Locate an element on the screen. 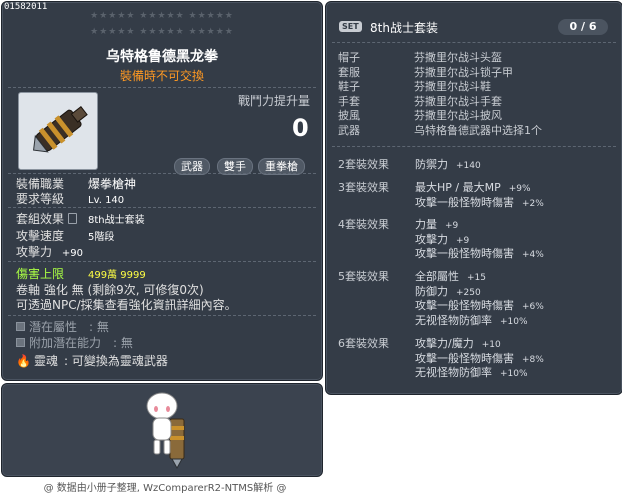 The height and width of the screenshot is (495, 622). additional-potential-label: 附加潛在能力 is located at coordinates (65, 343).